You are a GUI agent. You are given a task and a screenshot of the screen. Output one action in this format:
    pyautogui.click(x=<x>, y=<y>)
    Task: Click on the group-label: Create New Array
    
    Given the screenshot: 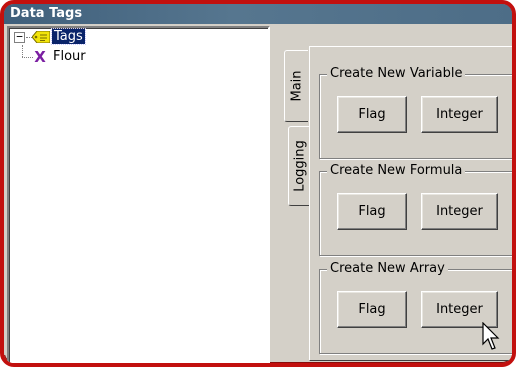 What is the action you would take?
    pyautogui.click(x=387, y=269)
    